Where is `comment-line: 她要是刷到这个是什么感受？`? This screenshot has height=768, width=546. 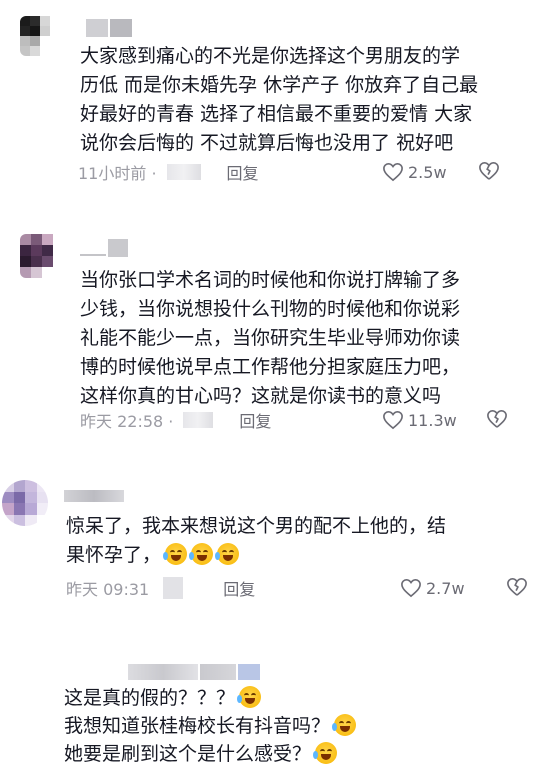 comment-line: 她要是刷到这个是什么感受？ is located at coordinates (210, 754).